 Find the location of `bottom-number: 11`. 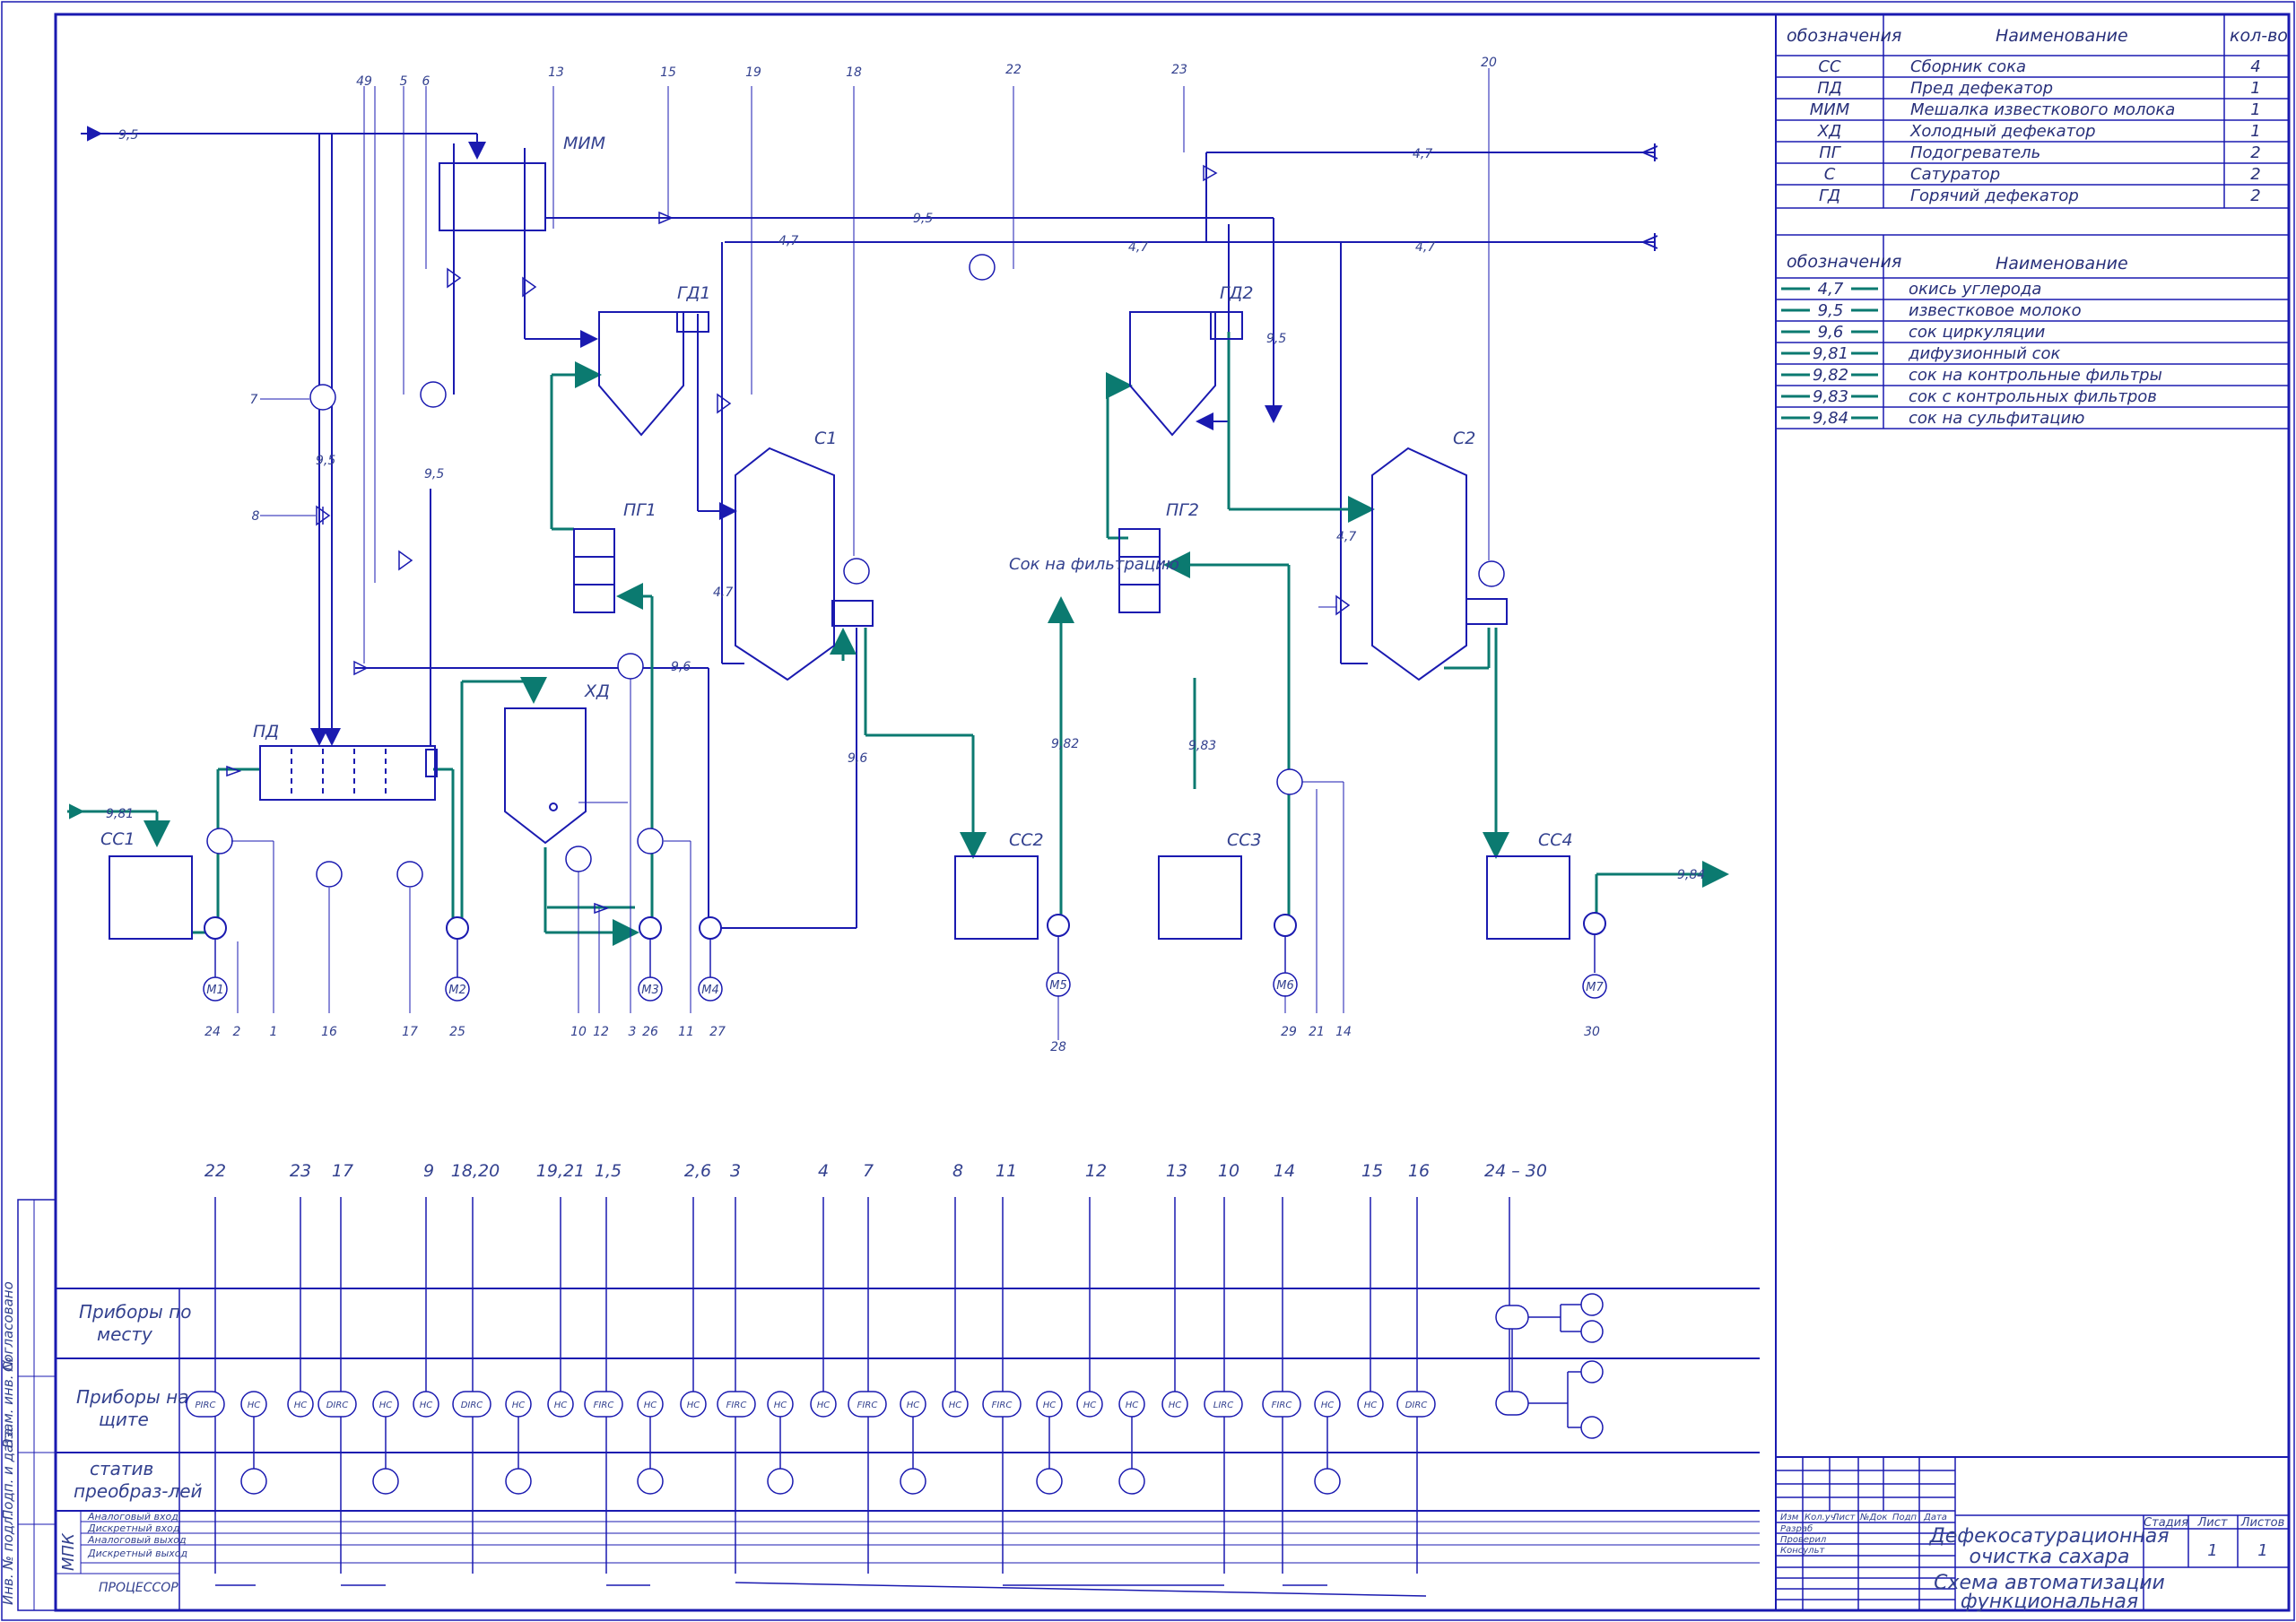

bottom-number: 11 is located at coordinates (686, 1032).